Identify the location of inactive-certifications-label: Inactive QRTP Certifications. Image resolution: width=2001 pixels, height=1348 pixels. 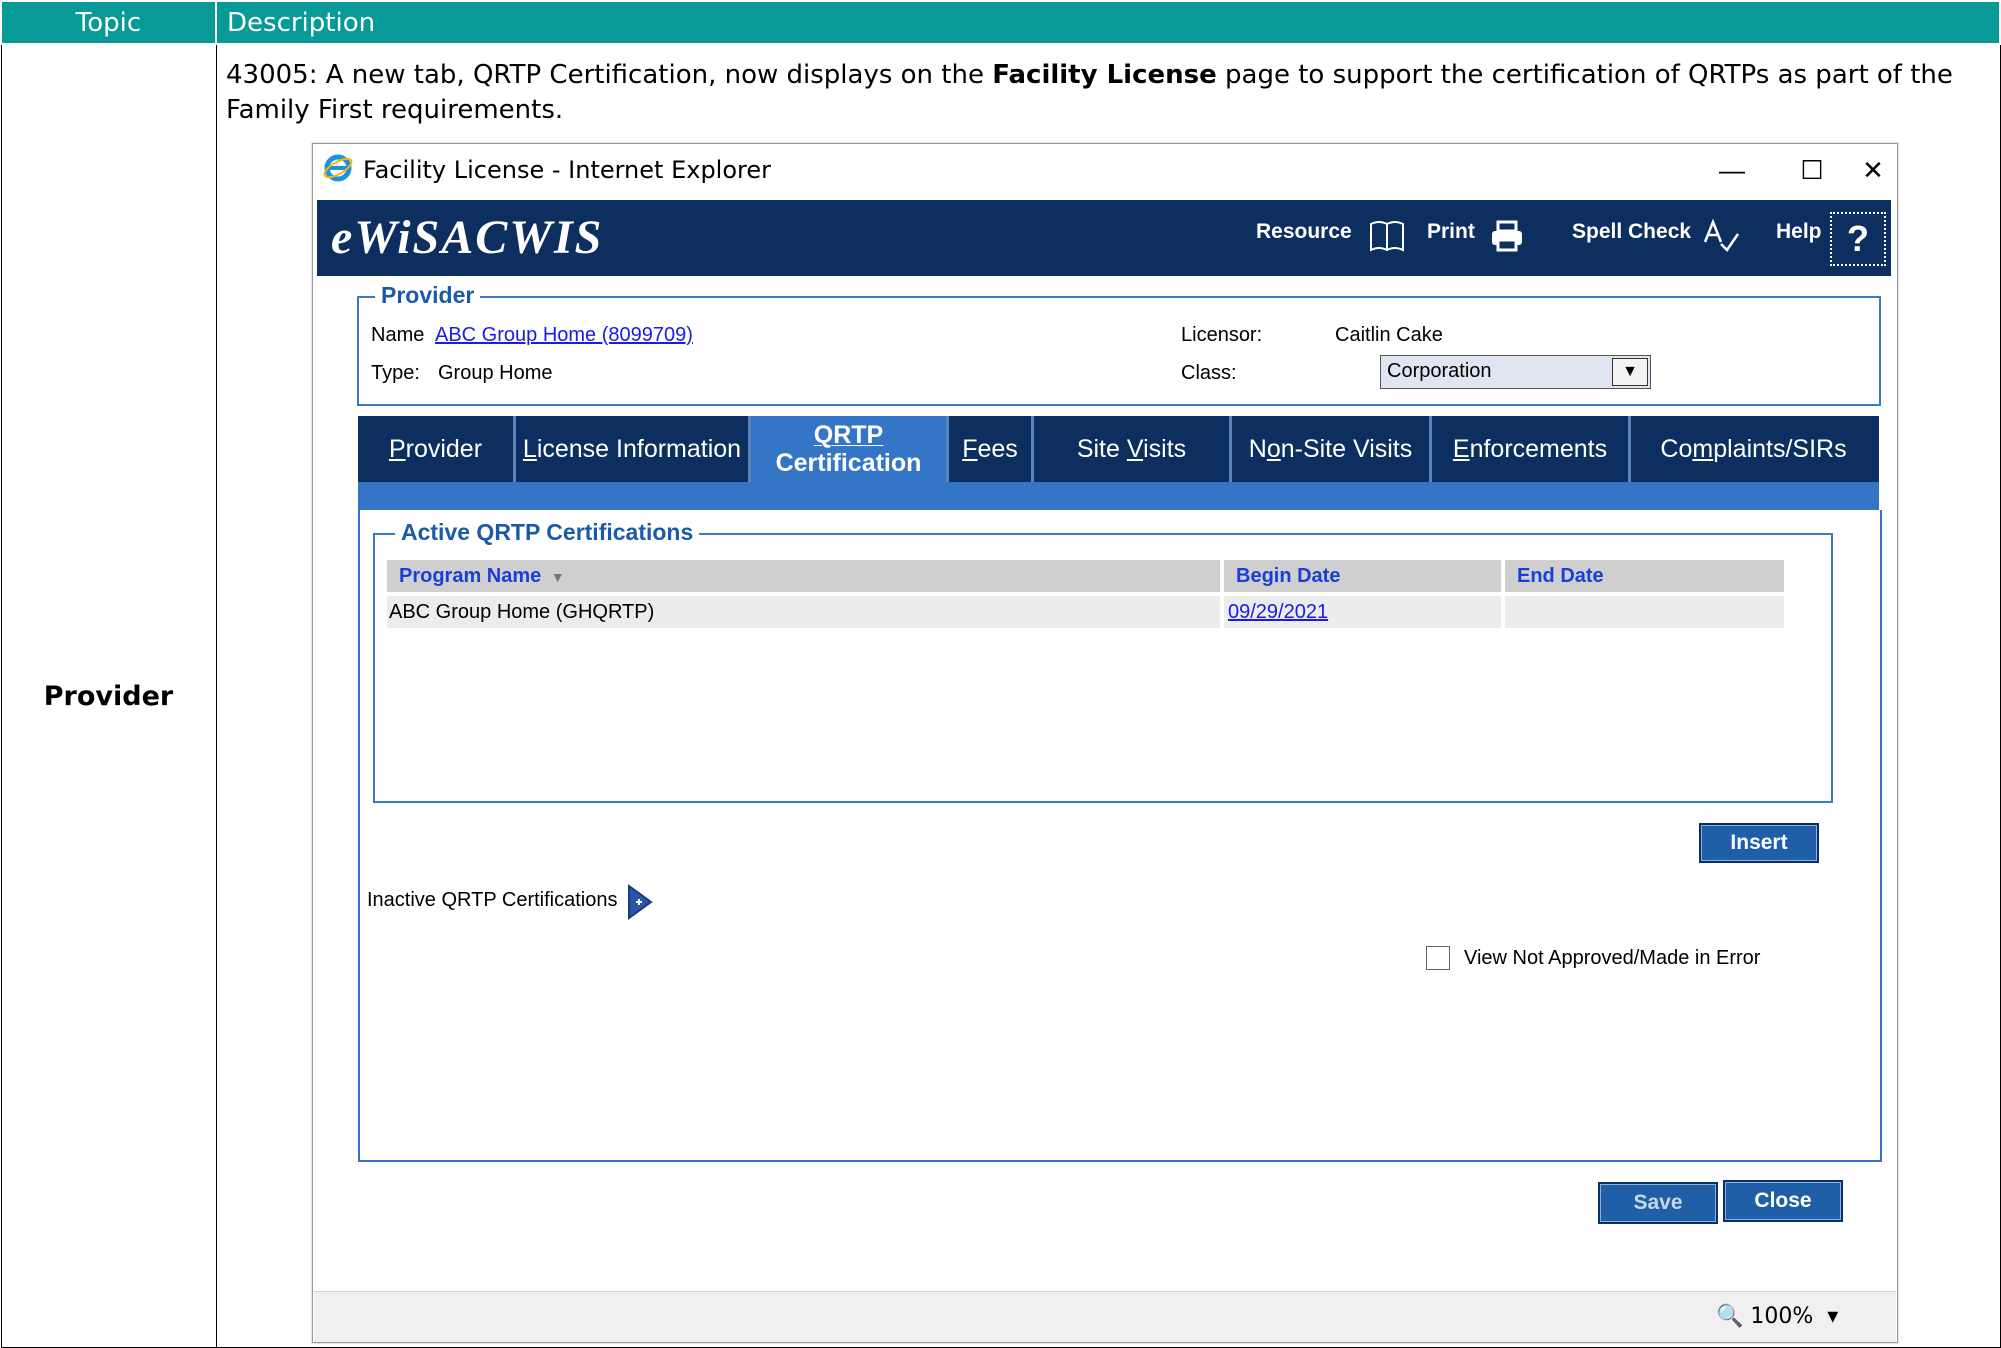
(492, 900).